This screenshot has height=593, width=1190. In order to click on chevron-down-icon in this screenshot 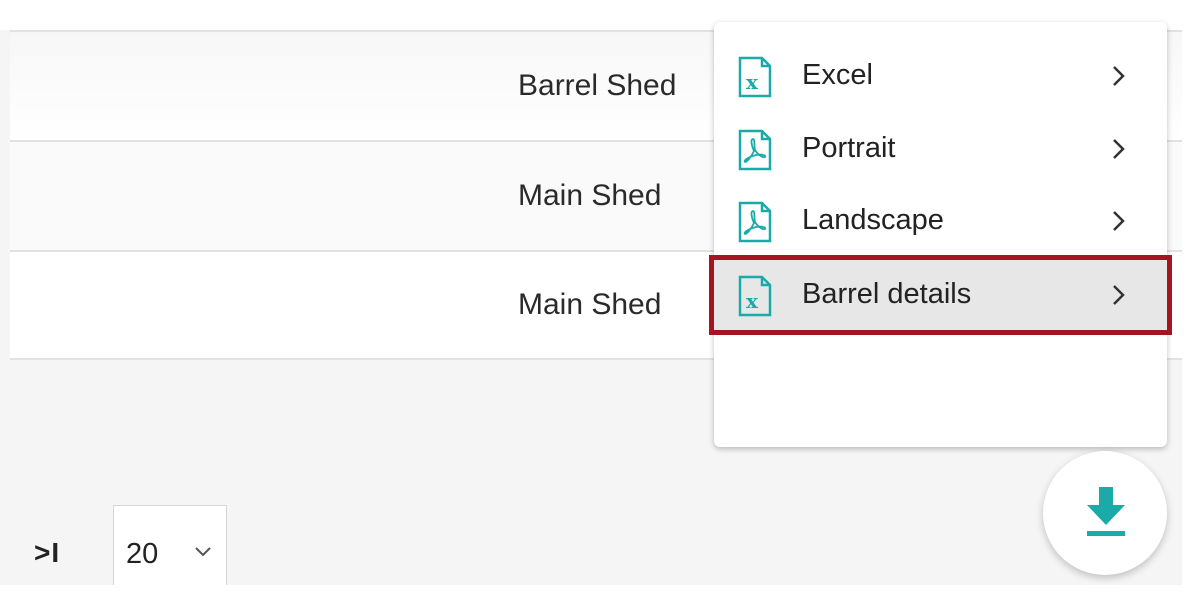, I will do `click(203, 552)`.